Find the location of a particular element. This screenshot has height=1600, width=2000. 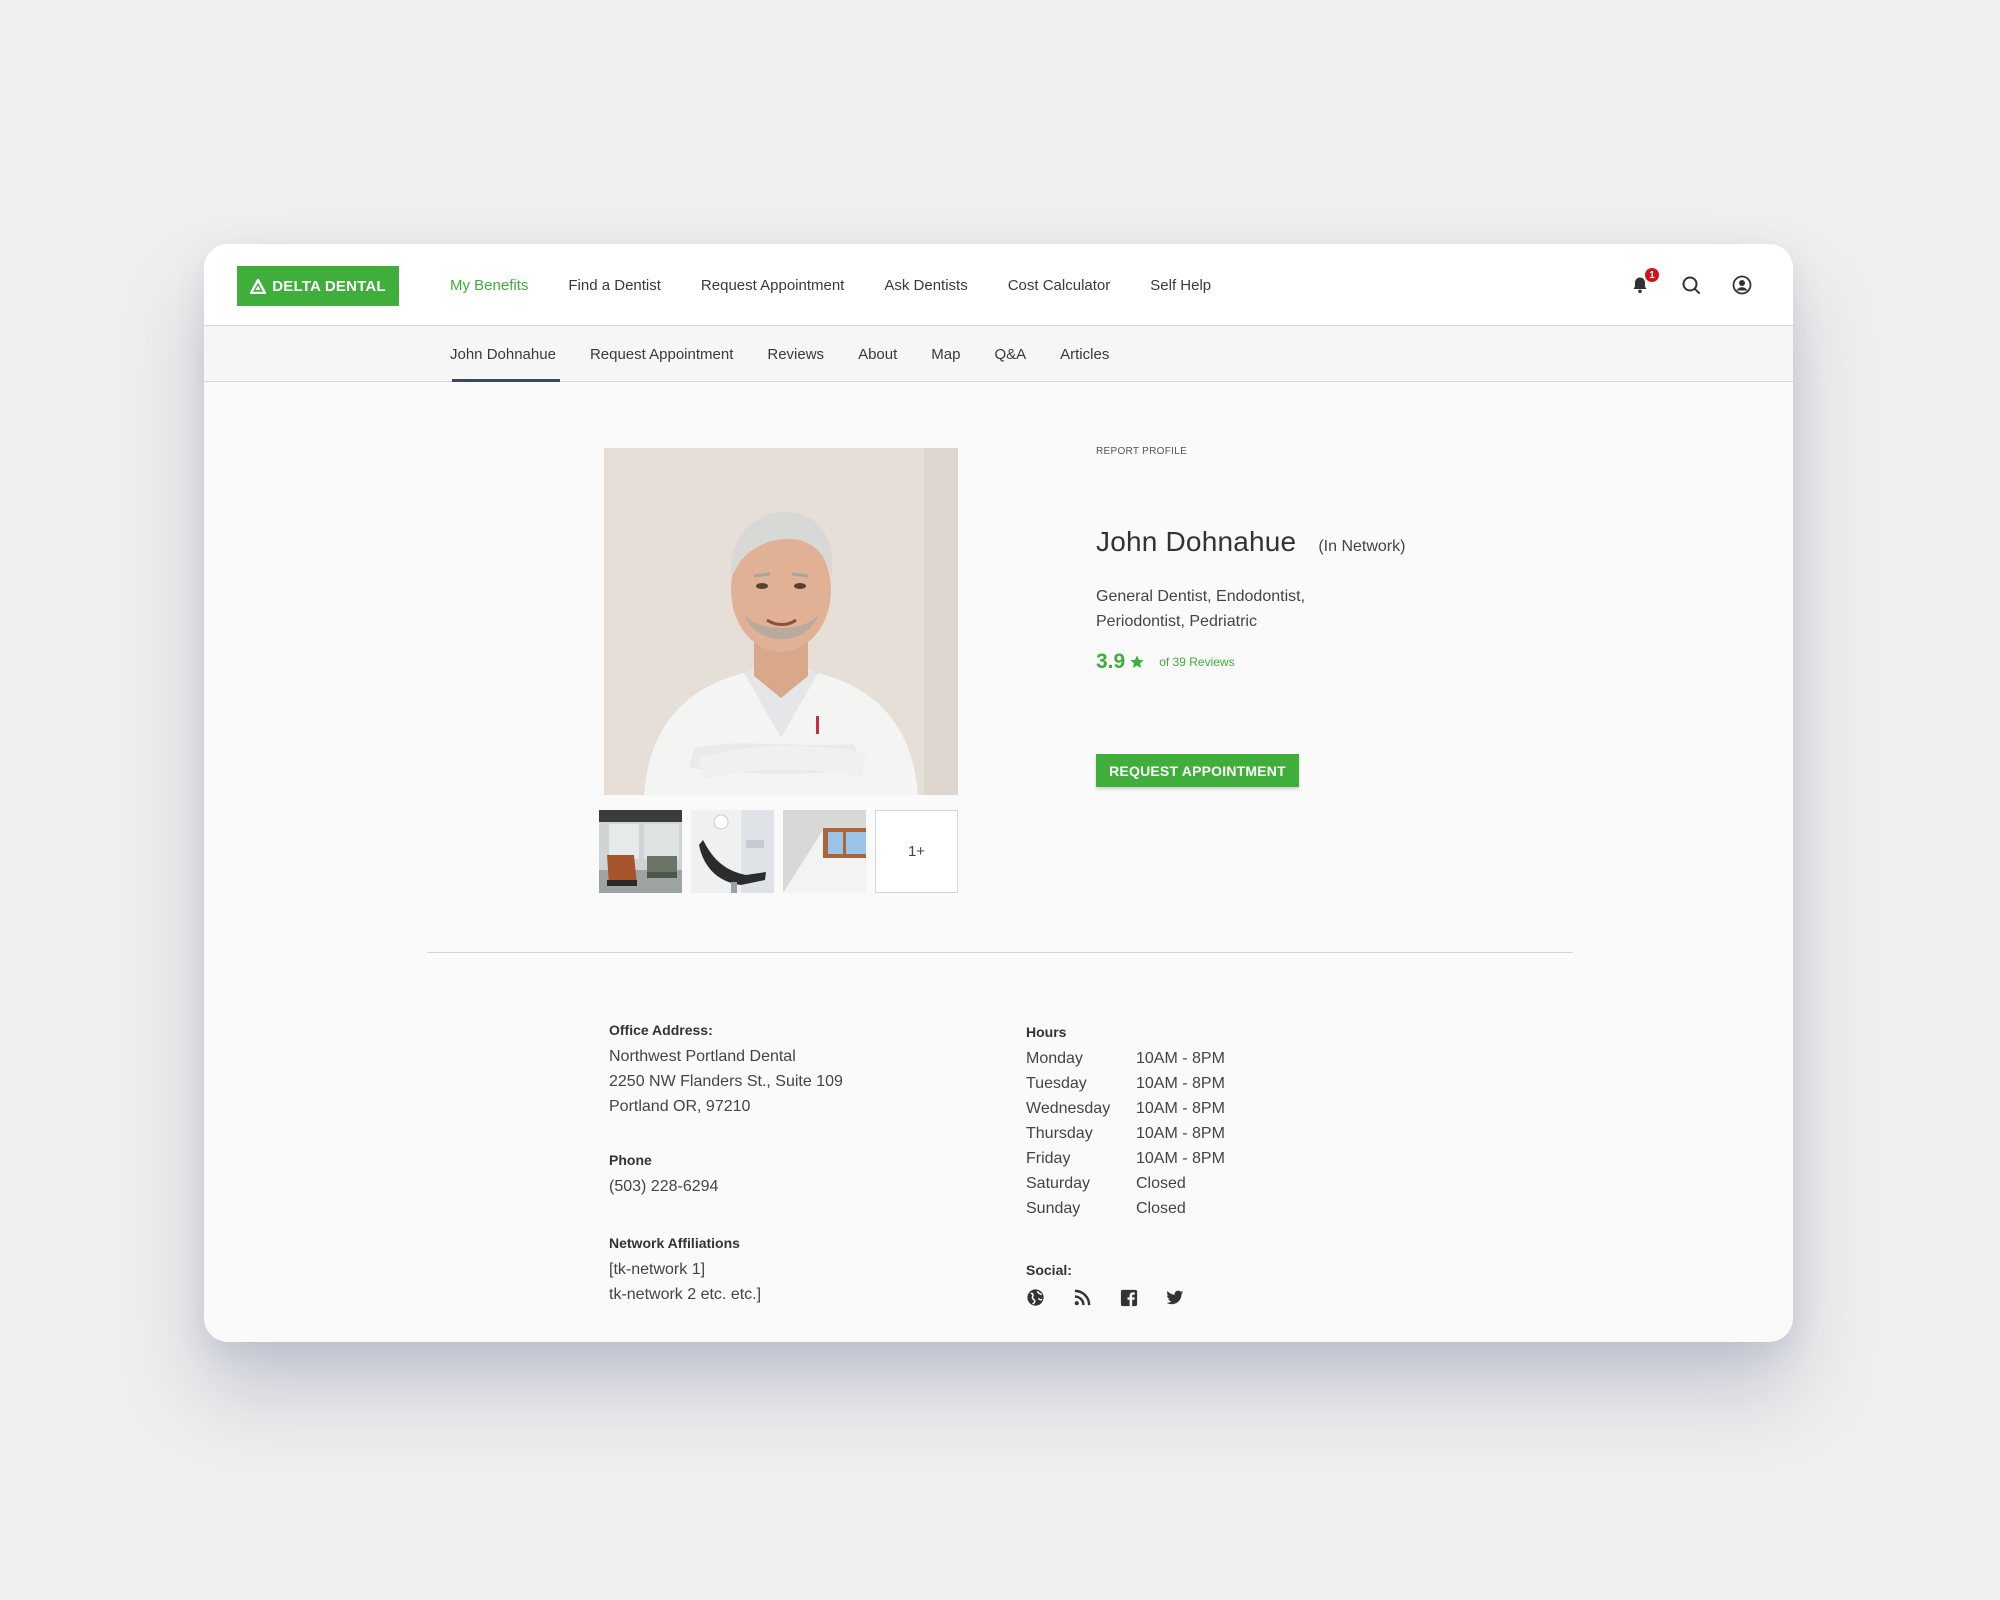

search-button is located at coordinates (1691, 285).